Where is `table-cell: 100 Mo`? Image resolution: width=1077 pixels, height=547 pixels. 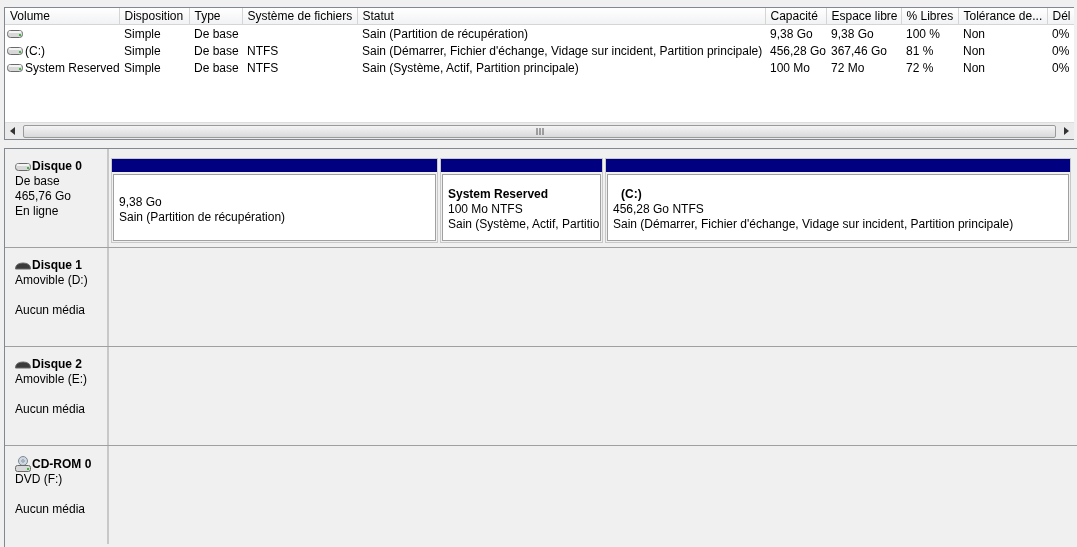
table-cell: 100 Mo is located at coordinates (790, 67).